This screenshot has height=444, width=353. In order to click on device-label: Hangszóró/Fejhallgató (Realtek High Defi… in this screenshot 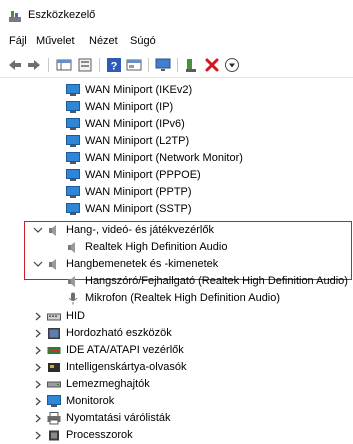, I will do `click(216, 281)`.